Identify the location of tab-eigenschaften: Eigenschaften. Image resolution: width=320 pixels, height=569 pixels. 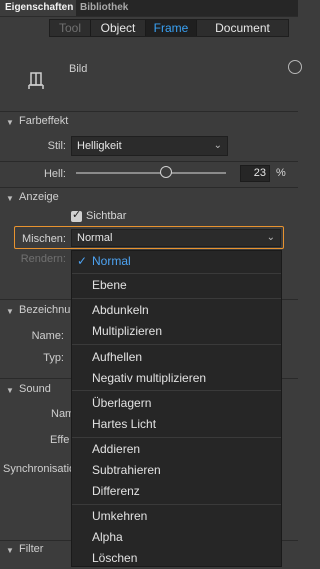
(38, 8).